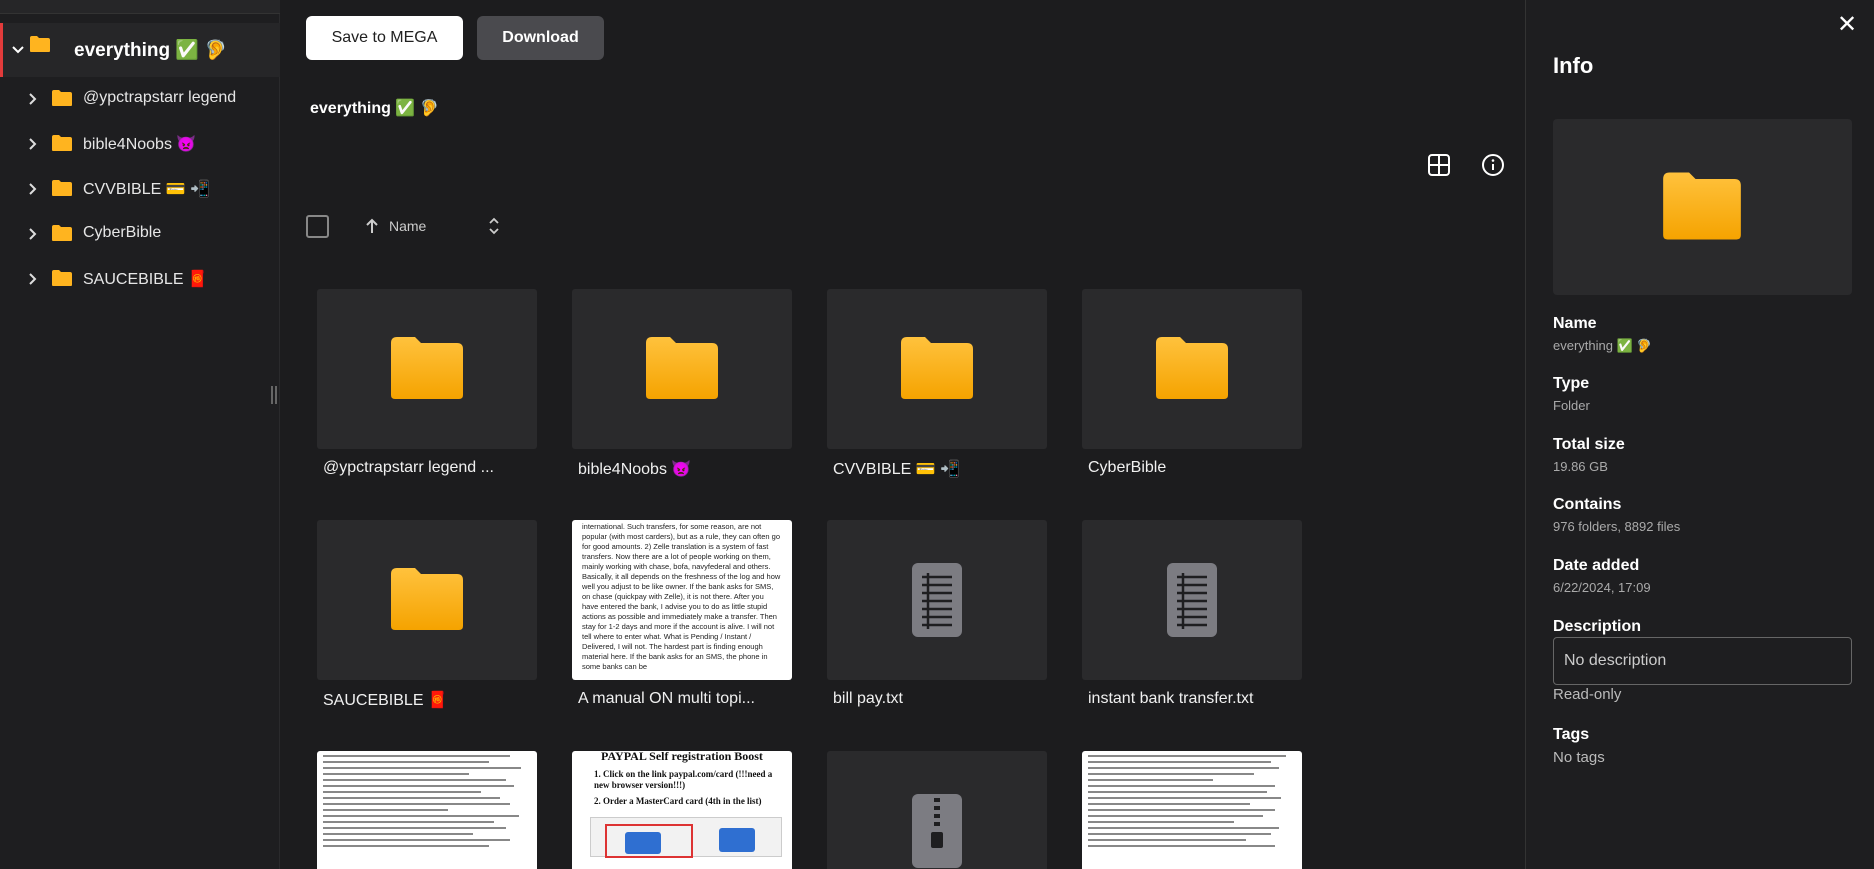  Describe the element at coordinates (1127, 467) in the screenshot. I see `file-name: CyberBible` at that location.